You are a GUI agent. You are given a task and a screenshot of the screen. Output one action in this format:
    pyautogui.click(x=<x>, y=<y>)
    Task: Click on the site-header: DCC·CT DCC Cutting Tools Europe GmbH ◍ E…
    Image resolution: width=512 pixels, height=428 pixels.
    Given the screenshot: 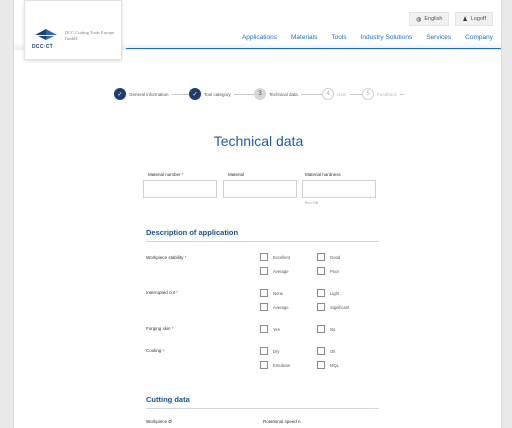 What is the action you would take?
    pyautogui.click(x=257, y=31)
    